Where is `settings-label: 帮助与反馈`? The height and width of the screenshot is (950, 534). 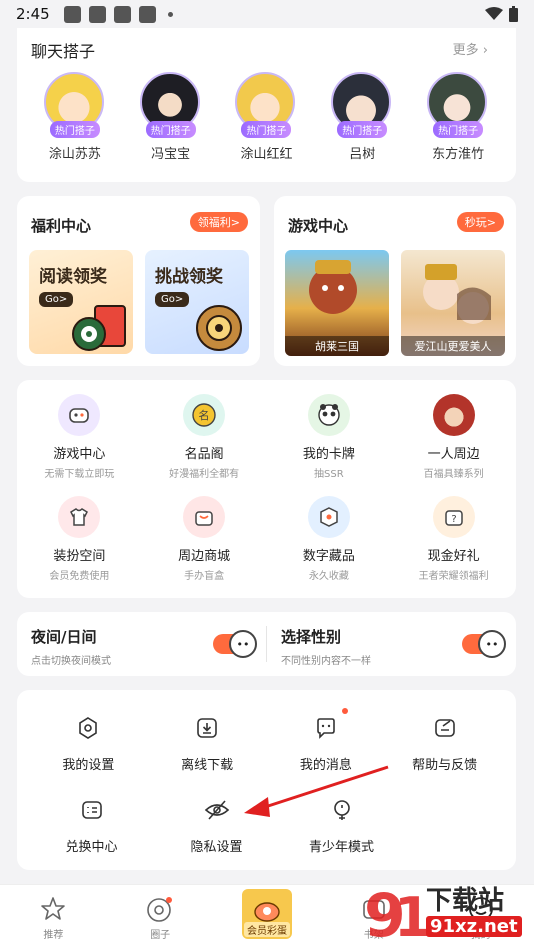
settings-label: 帮助与反馈 is located at coordinates (445, 765).